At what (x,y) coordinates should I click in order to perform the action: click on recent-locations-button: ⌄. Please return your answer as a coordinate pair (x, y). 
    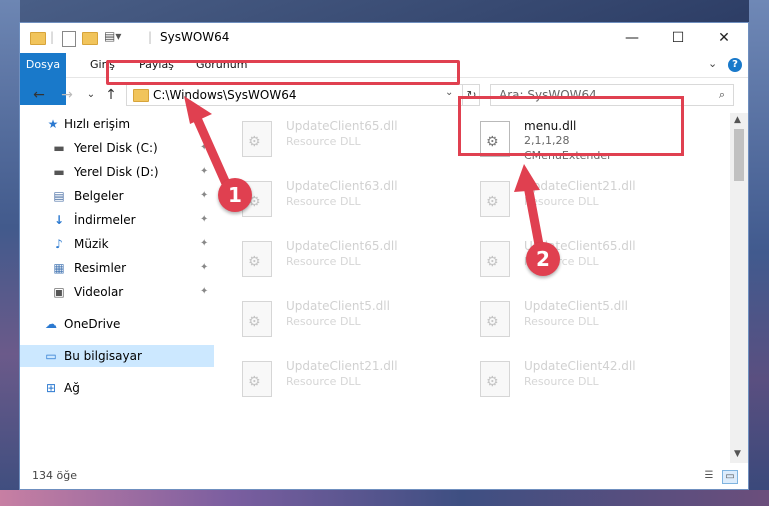
    Looking at the image, I should click on (91, 95).